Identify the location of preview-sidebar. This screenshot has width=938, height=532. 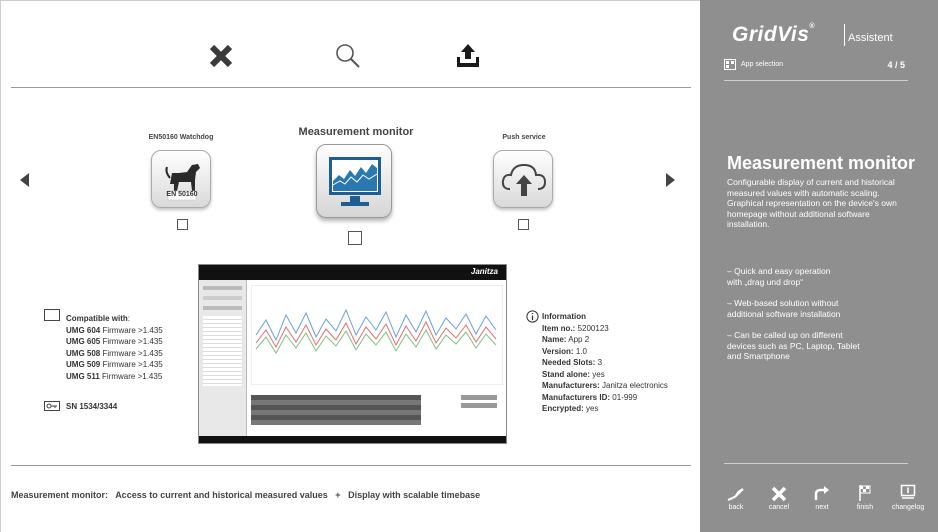
(223, 359).